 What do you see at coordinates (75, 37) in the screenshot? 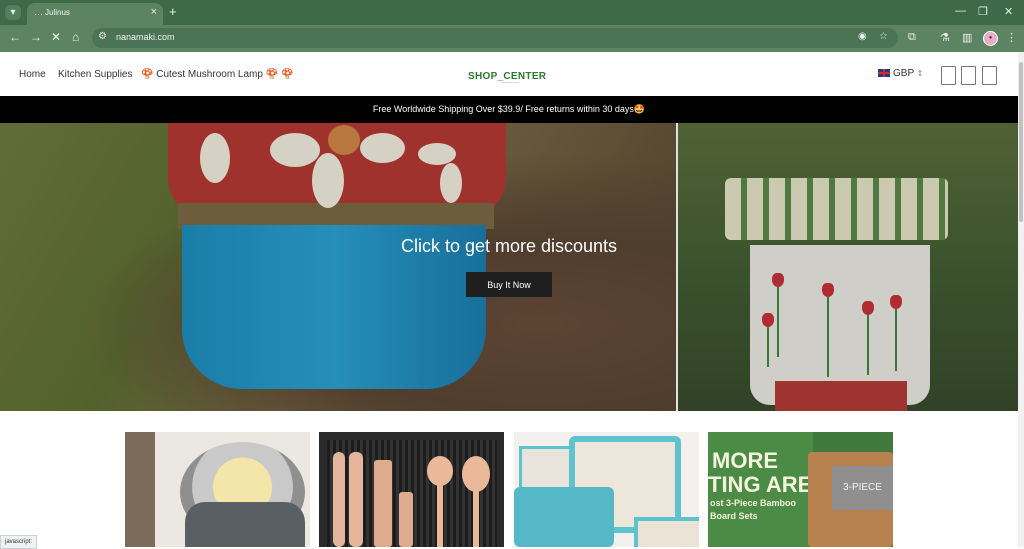
I see `home-icon: ⌂` at bounding box center [75, 37].